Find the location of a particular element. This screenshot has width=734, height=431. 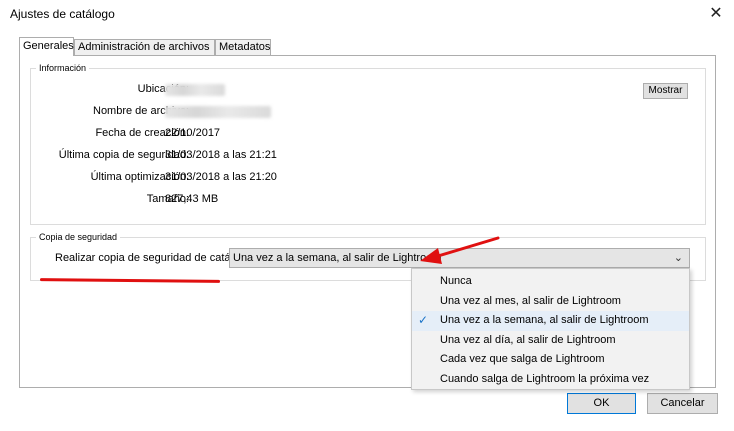

option-monthly: Una vez al mes, al salir de Lightroom is located at coordinates (550, 302).